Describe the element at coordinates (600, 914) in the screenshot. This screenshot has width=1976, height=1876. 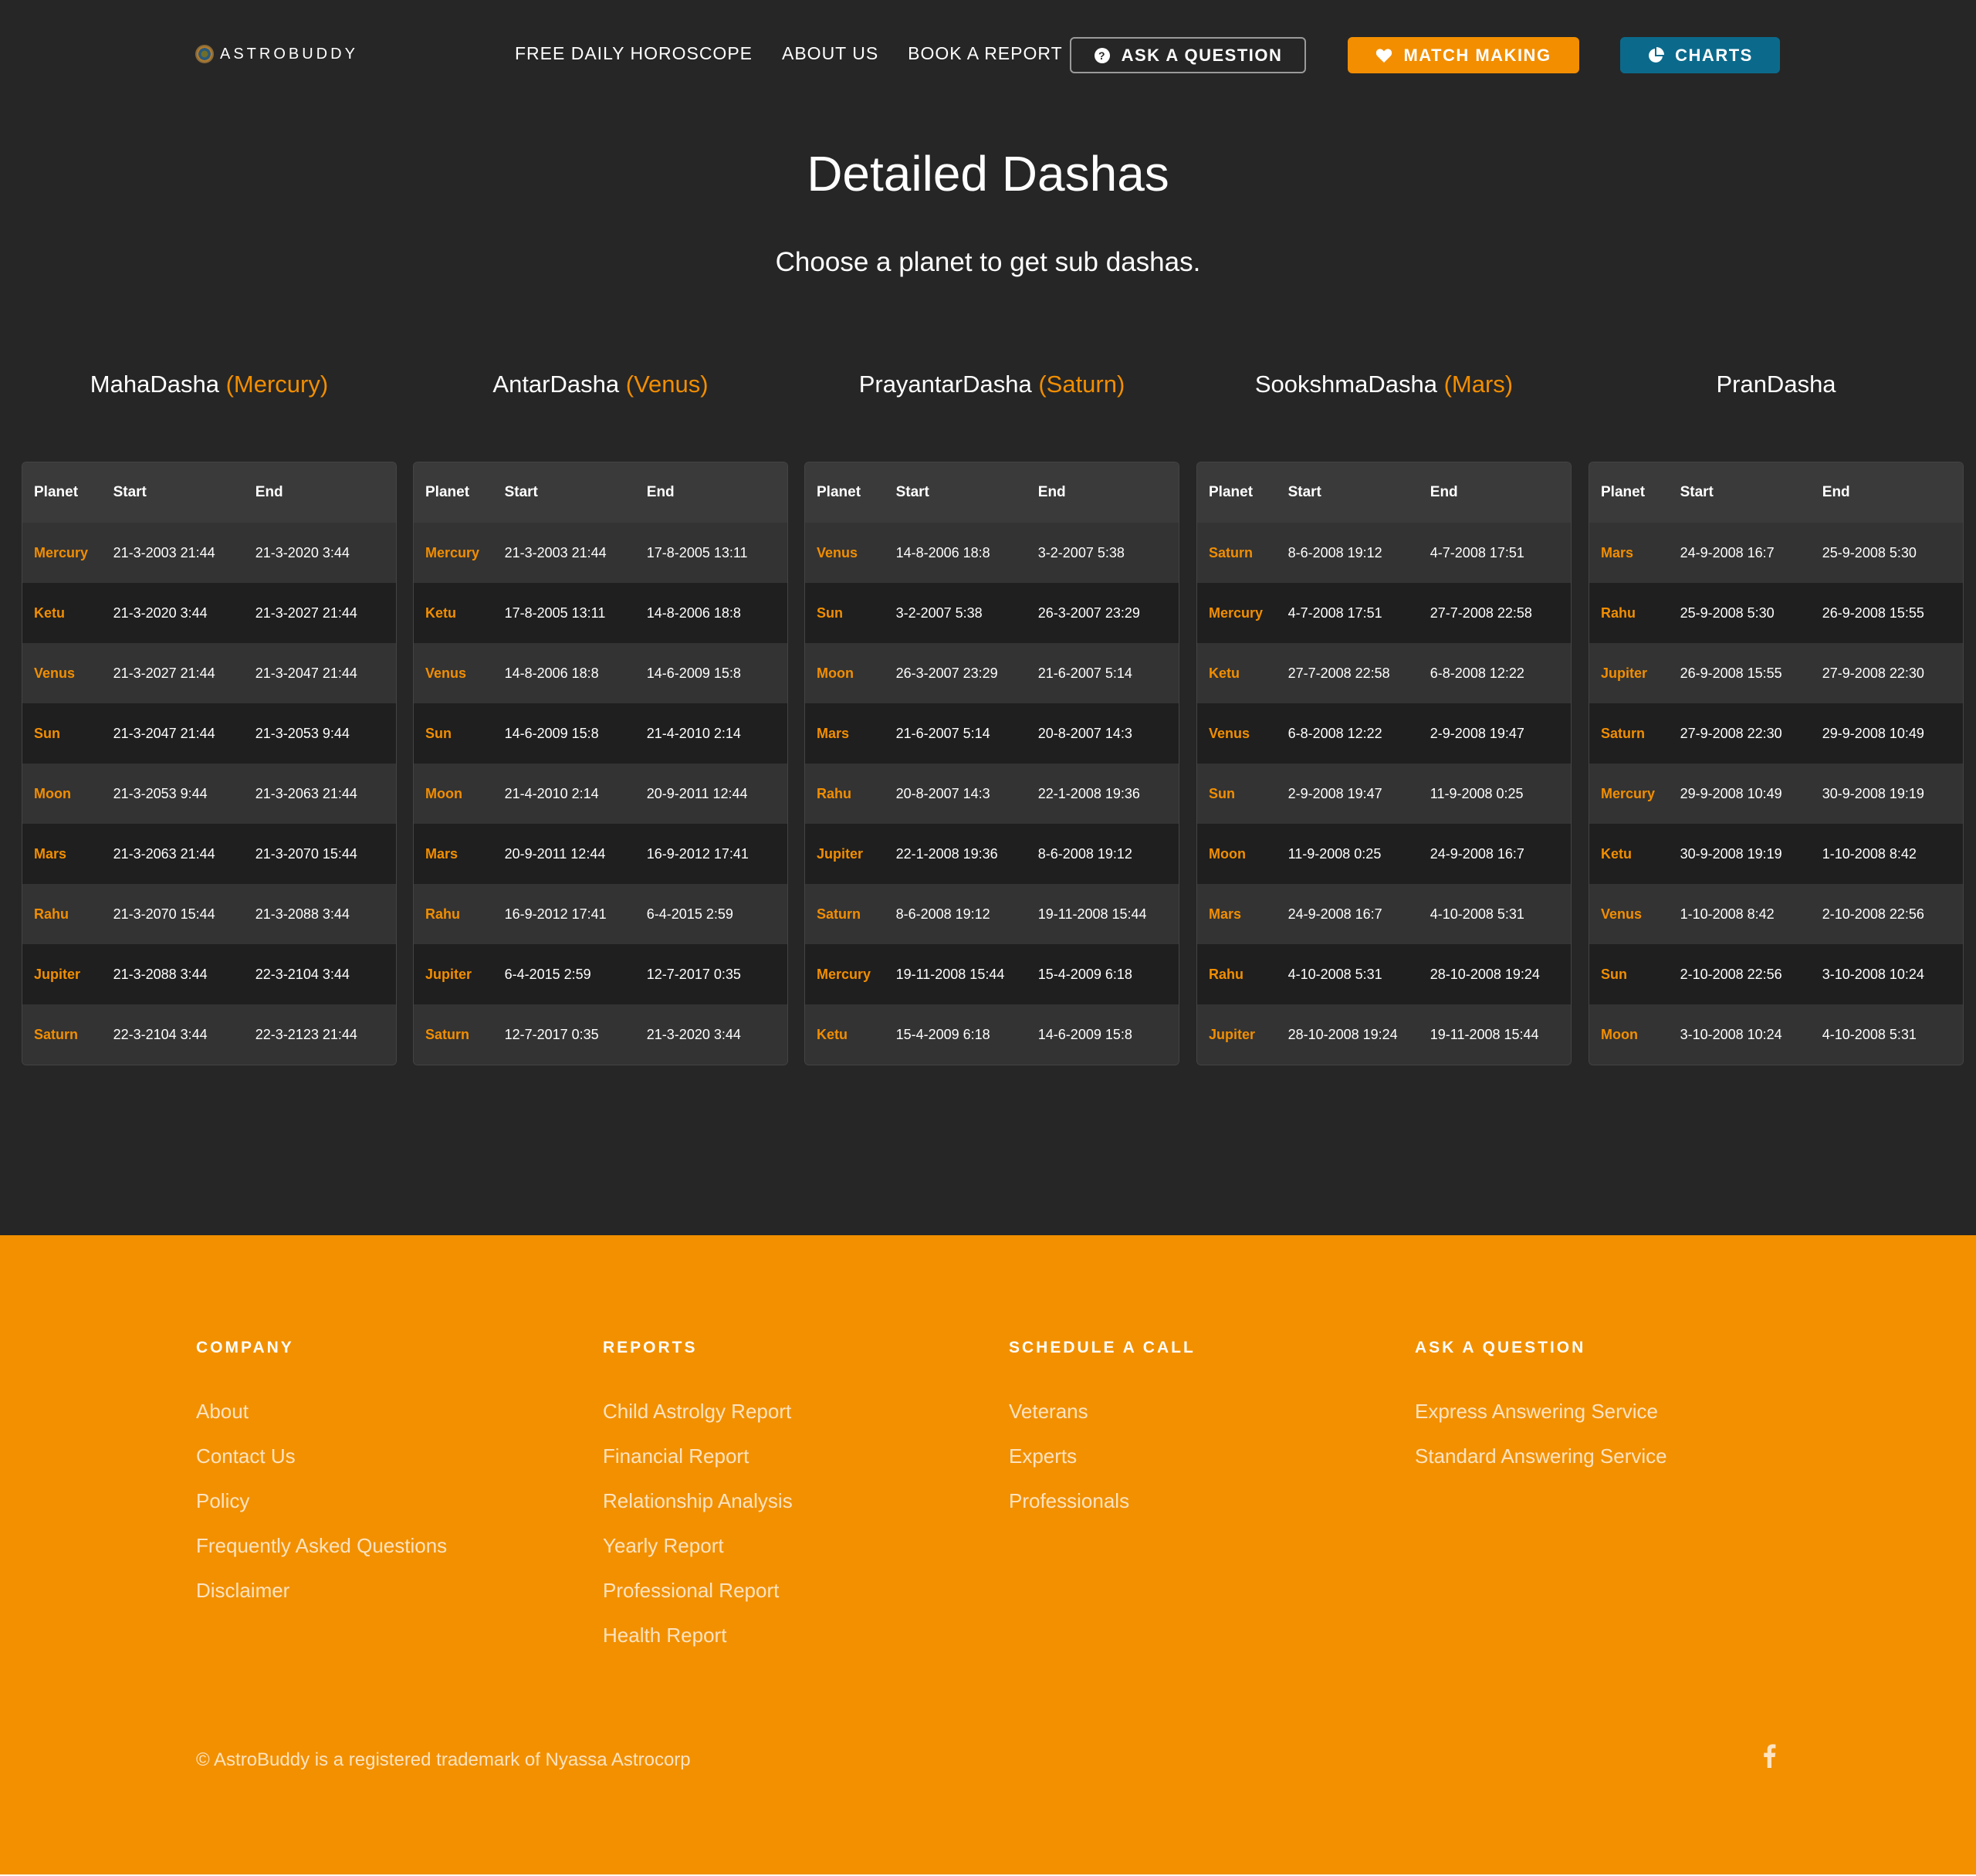
I see `table-row: Rahu 16-9-2012 17:41 6-4-2015 2:59` at that location.